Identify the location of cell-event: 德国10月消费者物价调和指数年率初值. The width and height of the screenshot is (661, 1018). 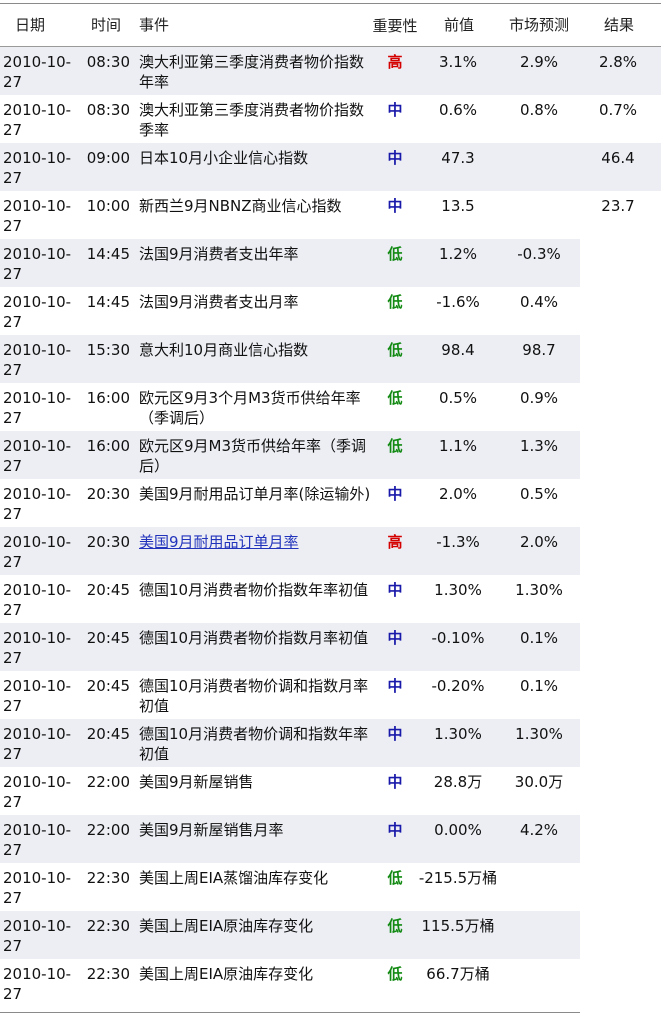
(254, 744).